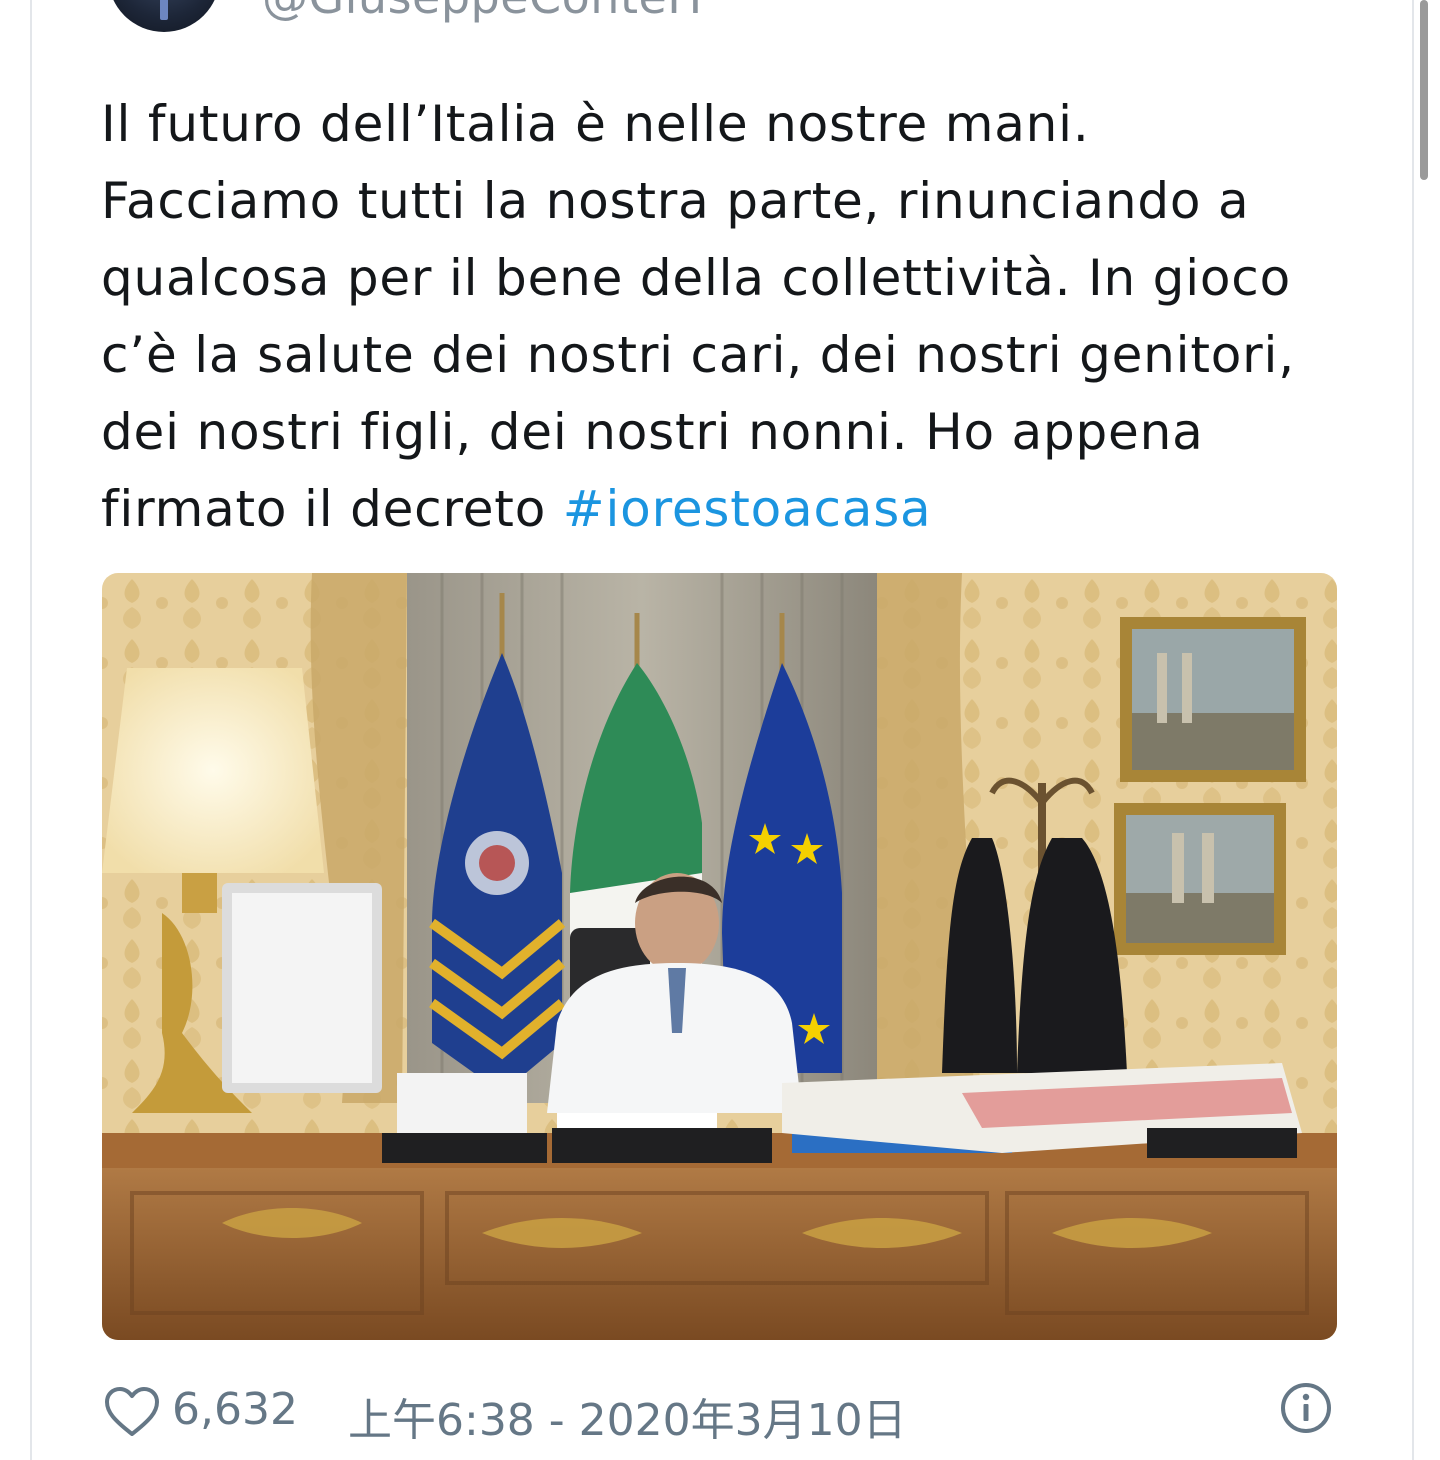  I want to click on user-handle: @GiuseppeConteIT, so click(486, 12).